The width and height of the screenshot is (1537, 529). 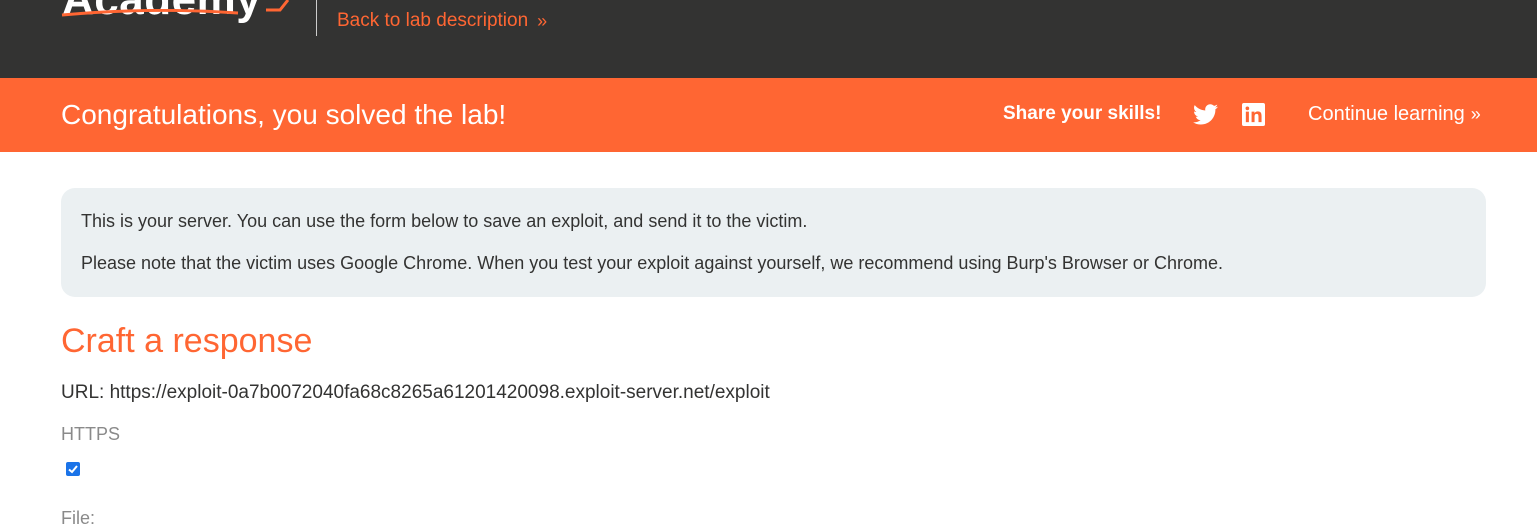 What do you see at coordinates (1253, 114) in the screenshot?
I see `linkedin-icon` at bounding box center [1253, 114].